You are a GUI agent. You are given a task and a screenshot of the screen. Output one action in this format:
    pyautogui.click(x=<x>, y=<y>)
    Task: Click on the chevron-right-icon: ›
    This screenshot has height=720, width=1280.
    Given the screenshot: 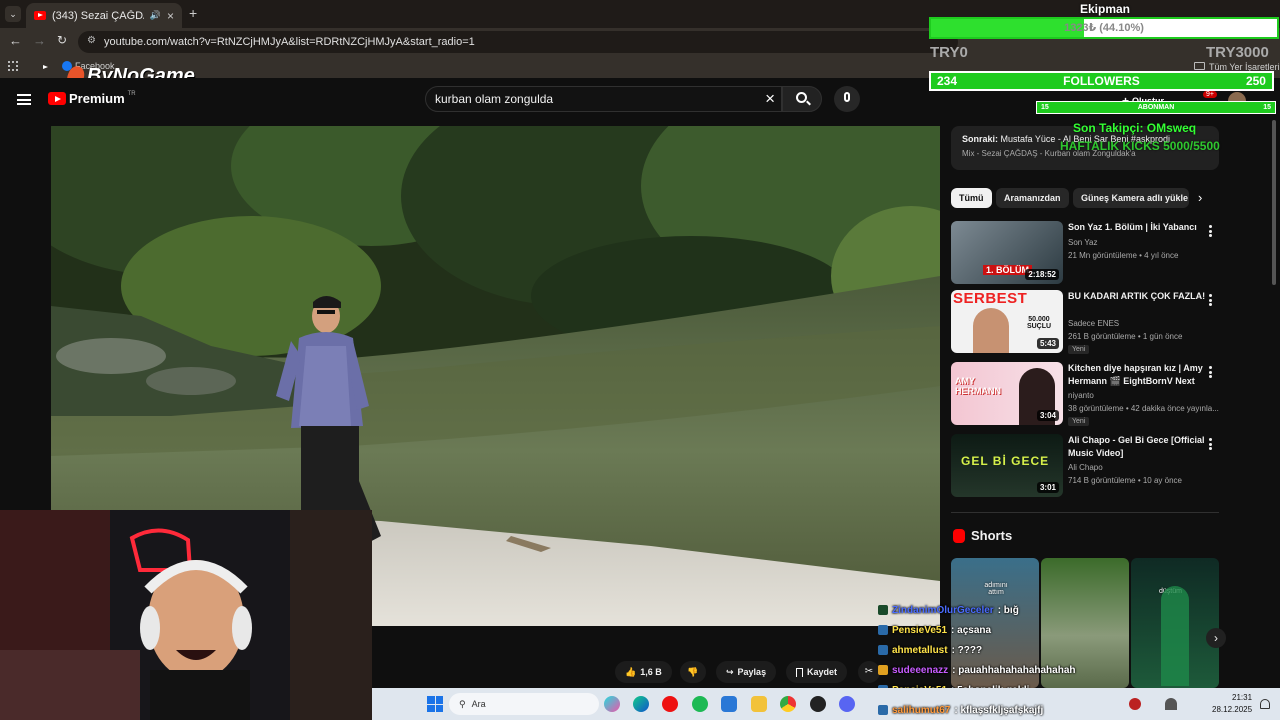 What is the action you would take?
    pyautogui.click(x=1200, y=197)
    